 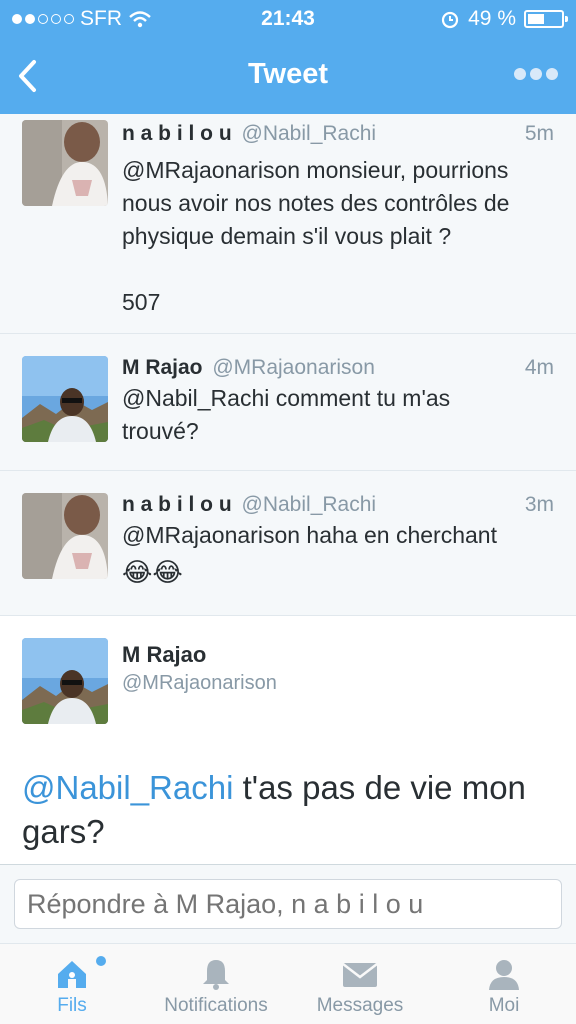 What do you see at coordinates (290, 810) in the screenshot?
I see `tweet-body: @Nabil_Rachi t'as pas de vie mon gars?` at bounding box center [290, 810].